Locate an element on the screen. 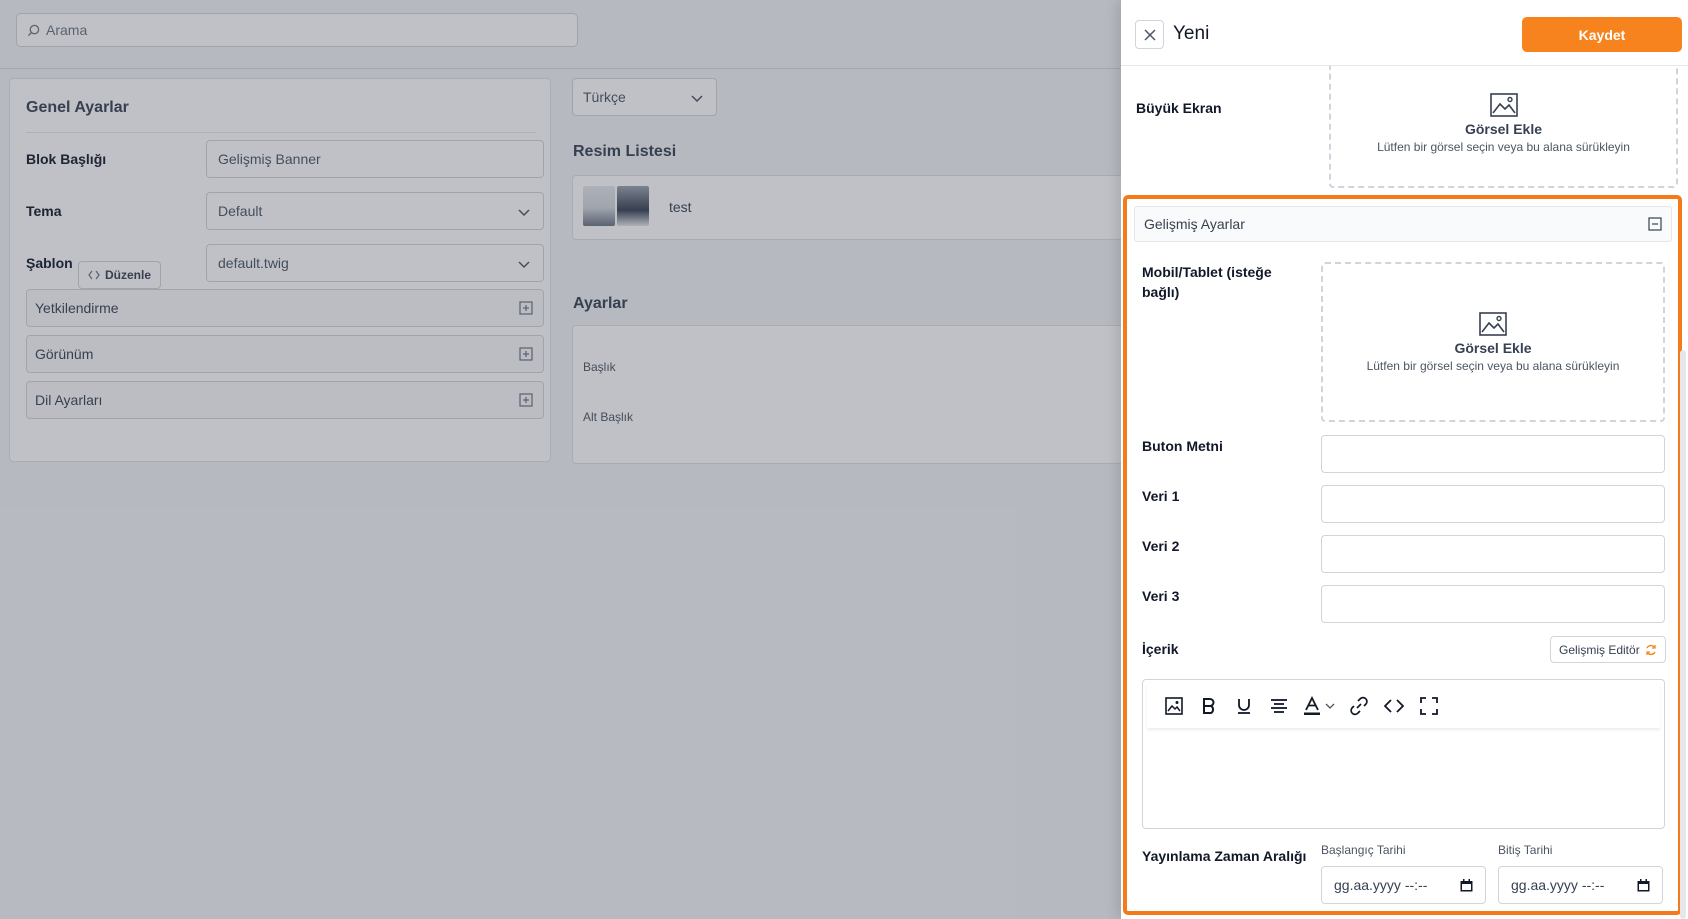 Image resolution: width=1688 pixels, height=919 pixels. content-label: İçerik is located at coordinates (1160, 649).